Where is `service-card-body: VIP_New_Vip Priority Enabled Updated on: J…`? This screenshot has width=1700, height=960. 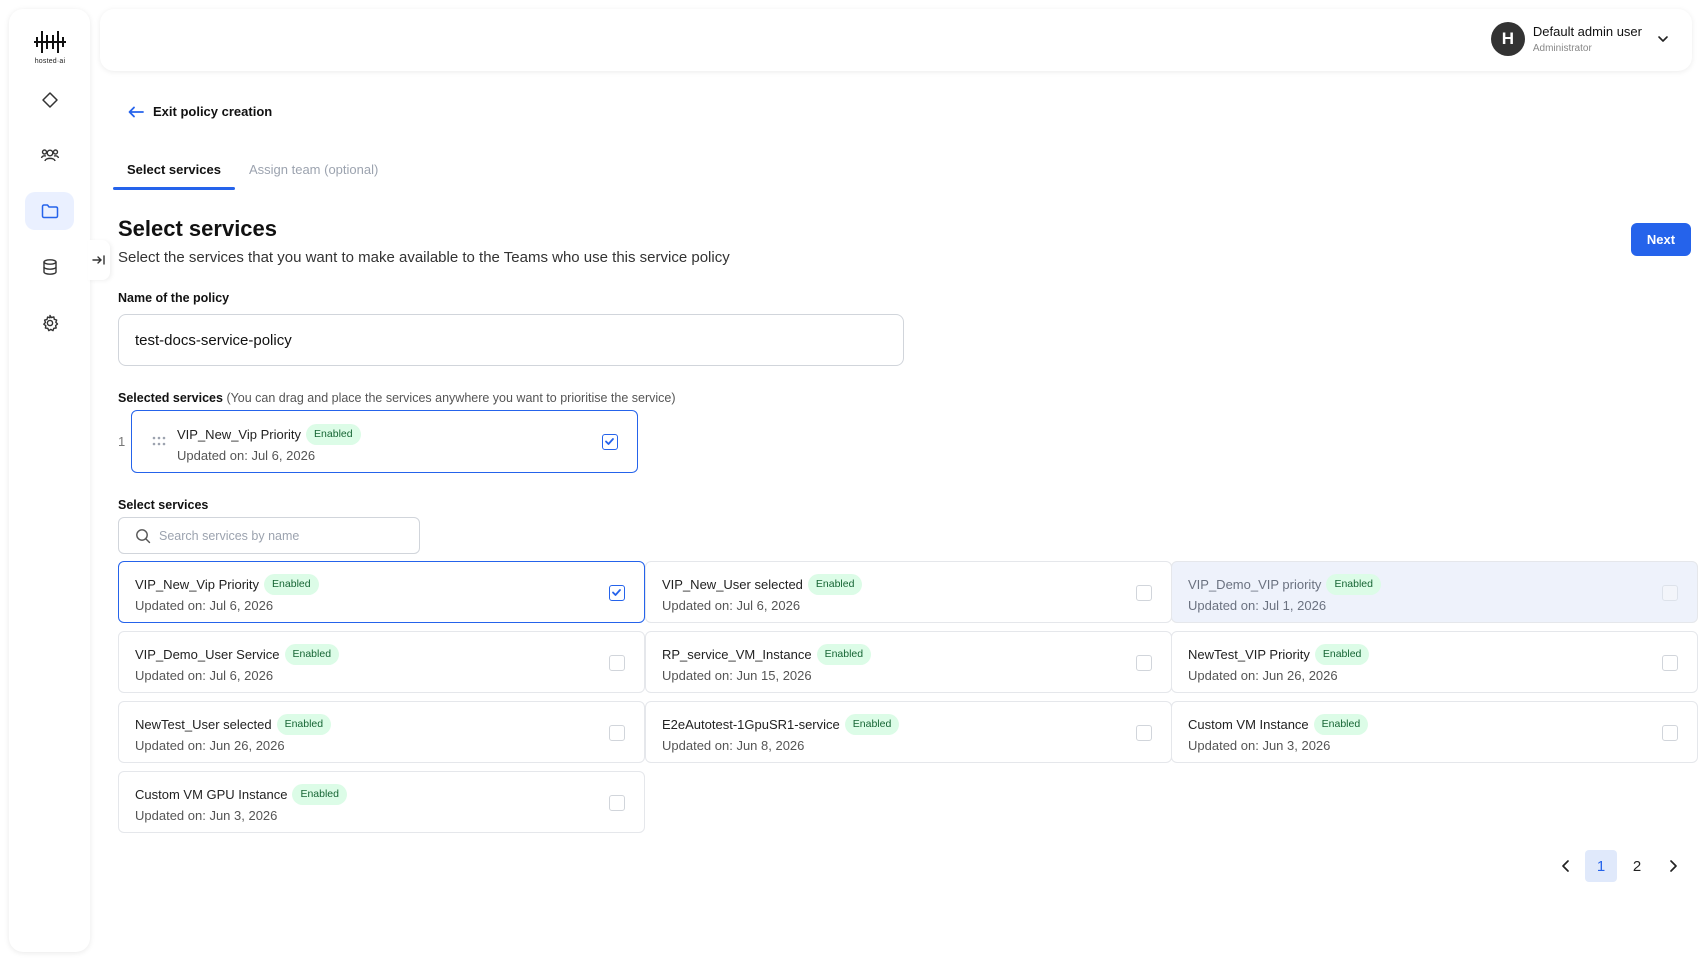
service-card-body: VIP_New_Vip Priority Enabled Updated on: J… is located at coordinates (227, 593).